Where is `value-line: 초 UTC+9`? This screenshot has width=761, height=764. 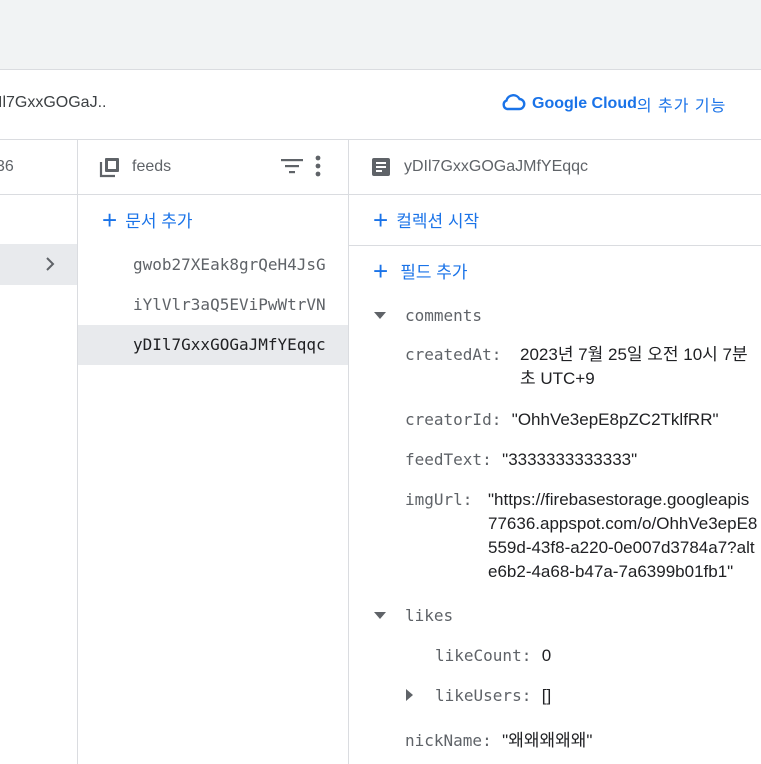 value-line: 초 UTC+9 is located at coordinates (557, 378).